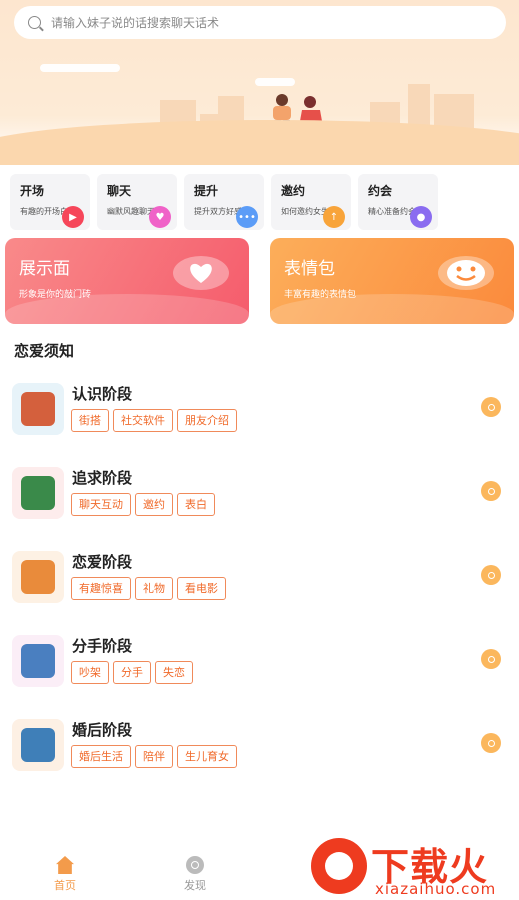 This screenshot has width=519, height=900. I want to click on category-title: 聊天, so click(119, 191).